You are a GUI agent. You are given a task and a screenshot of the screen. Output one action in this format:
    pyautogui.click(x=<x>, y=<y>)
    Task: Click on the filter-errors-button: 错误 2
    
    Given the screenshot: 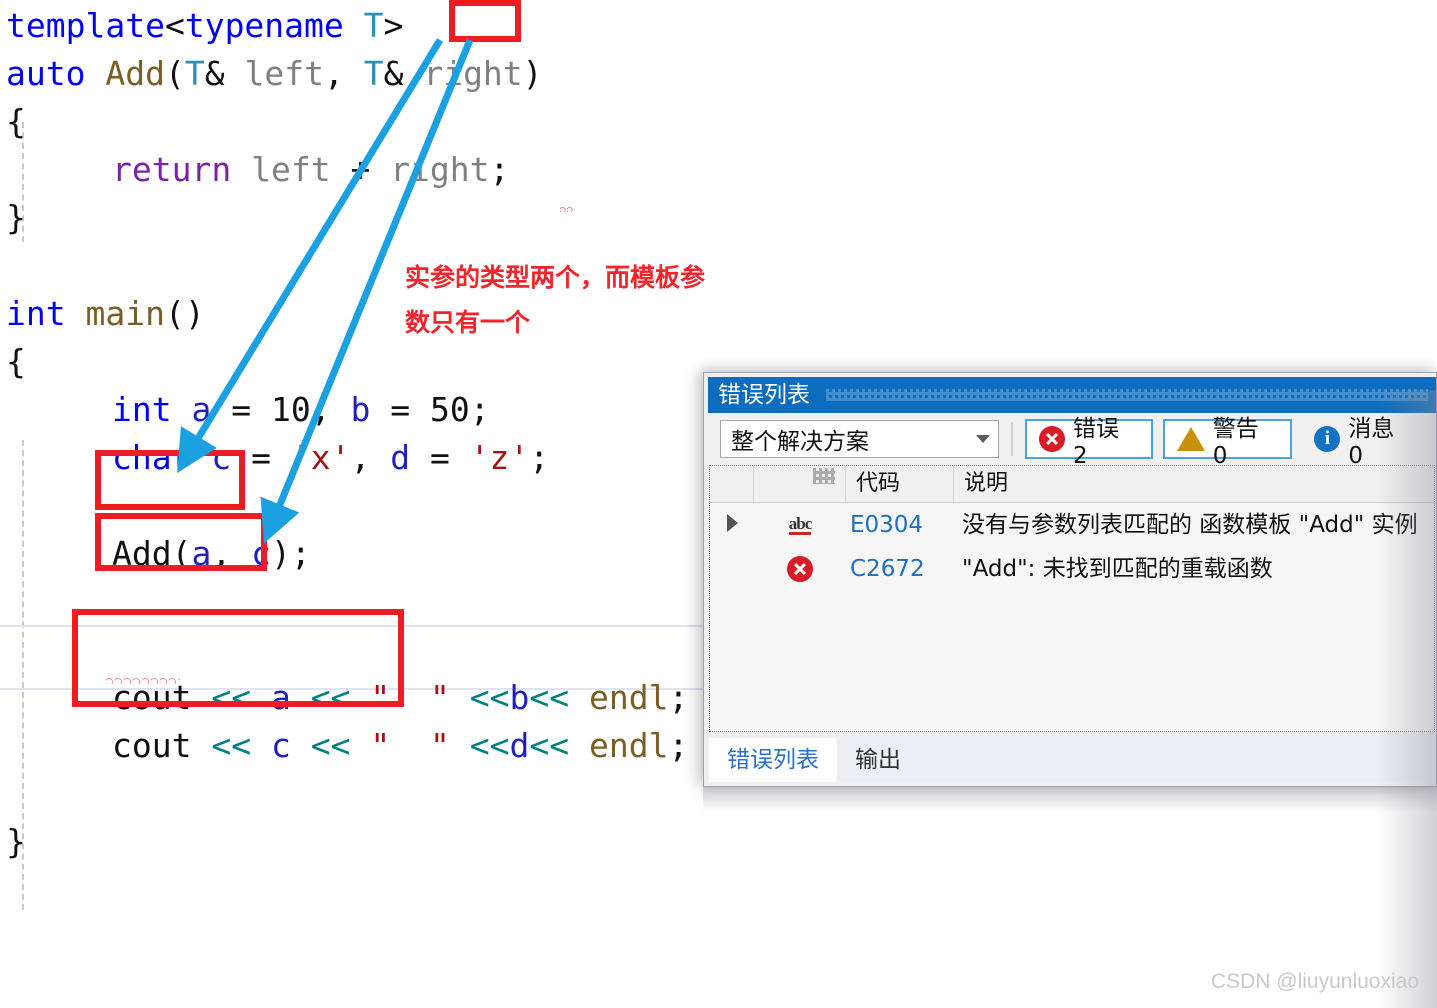 What is the action you would take?
    pyautogui.click(x=1089, y=442)
    